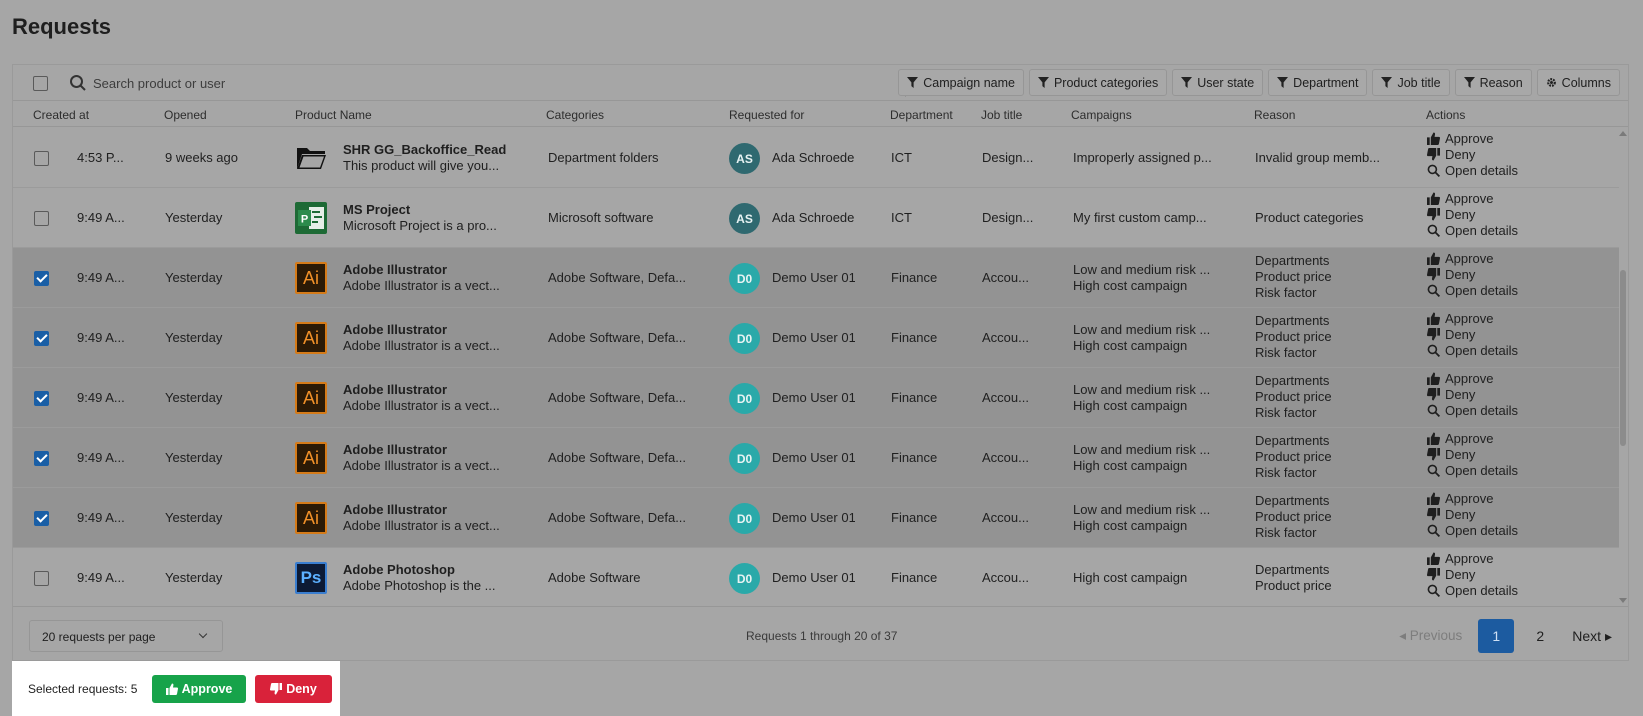  Describe the element at coordinates (1318, 82) in the screenshot. I see `filter-department-button: Department` at that location.